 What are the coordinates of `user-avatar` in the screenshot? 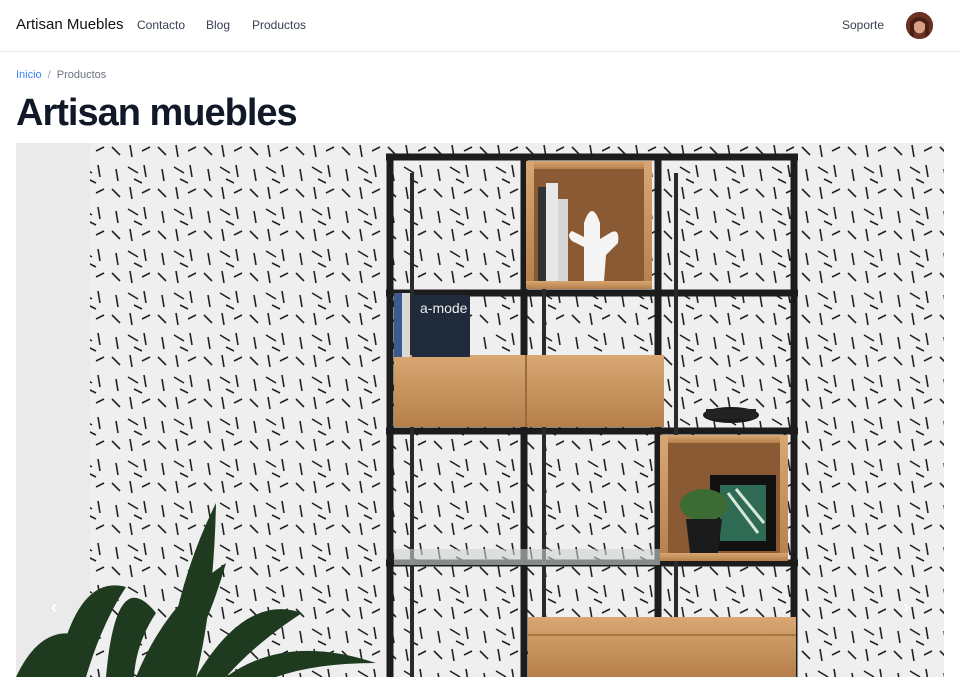 It's located at (919, 25).